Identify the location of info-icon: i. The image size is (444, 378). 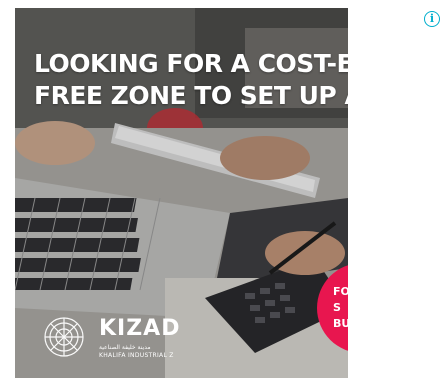
(432, 19).